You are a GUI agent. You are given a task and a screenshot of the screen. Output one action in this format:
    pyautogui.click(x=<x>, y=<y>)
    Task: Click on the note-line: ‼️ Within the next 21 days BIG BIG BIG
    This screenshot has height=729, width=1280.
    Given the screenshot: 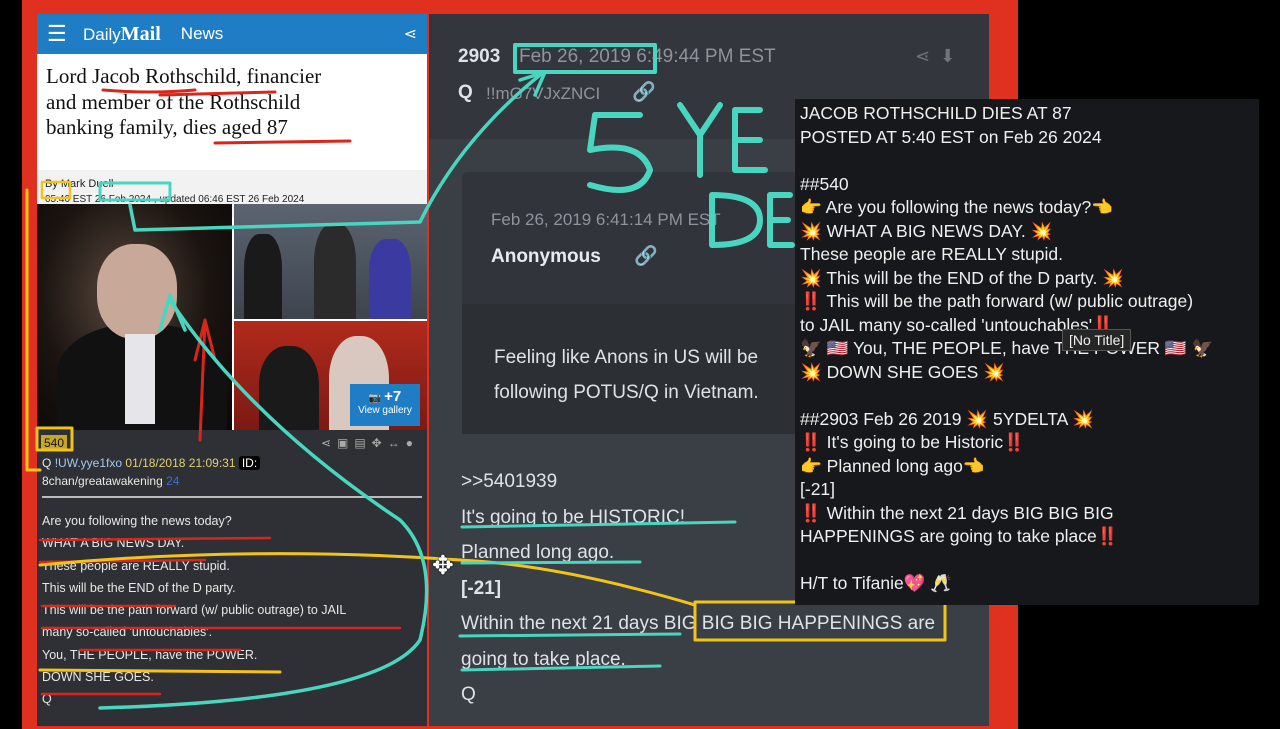 What is the action you would take?
    pyautogui.click(x=957, y=512)
    